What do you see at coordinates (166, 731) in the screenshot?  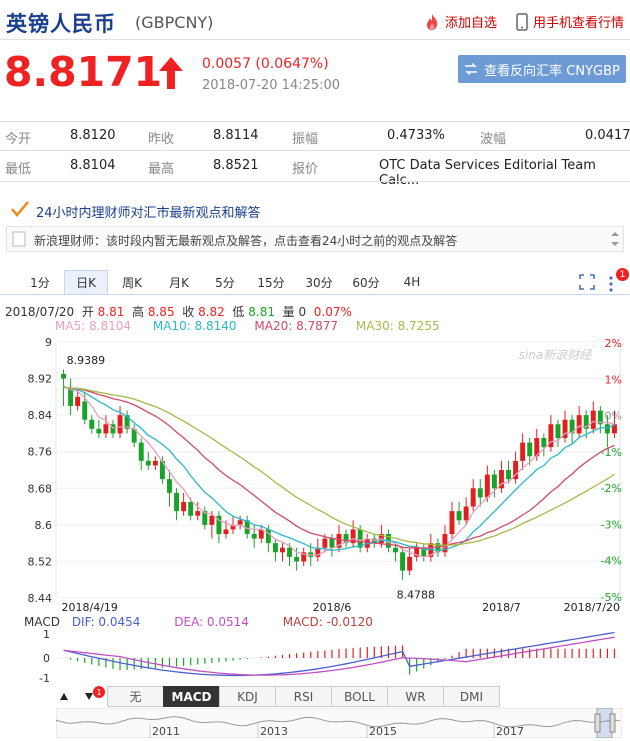 I see `year-label: 2011` at bounding box center [166, 731].